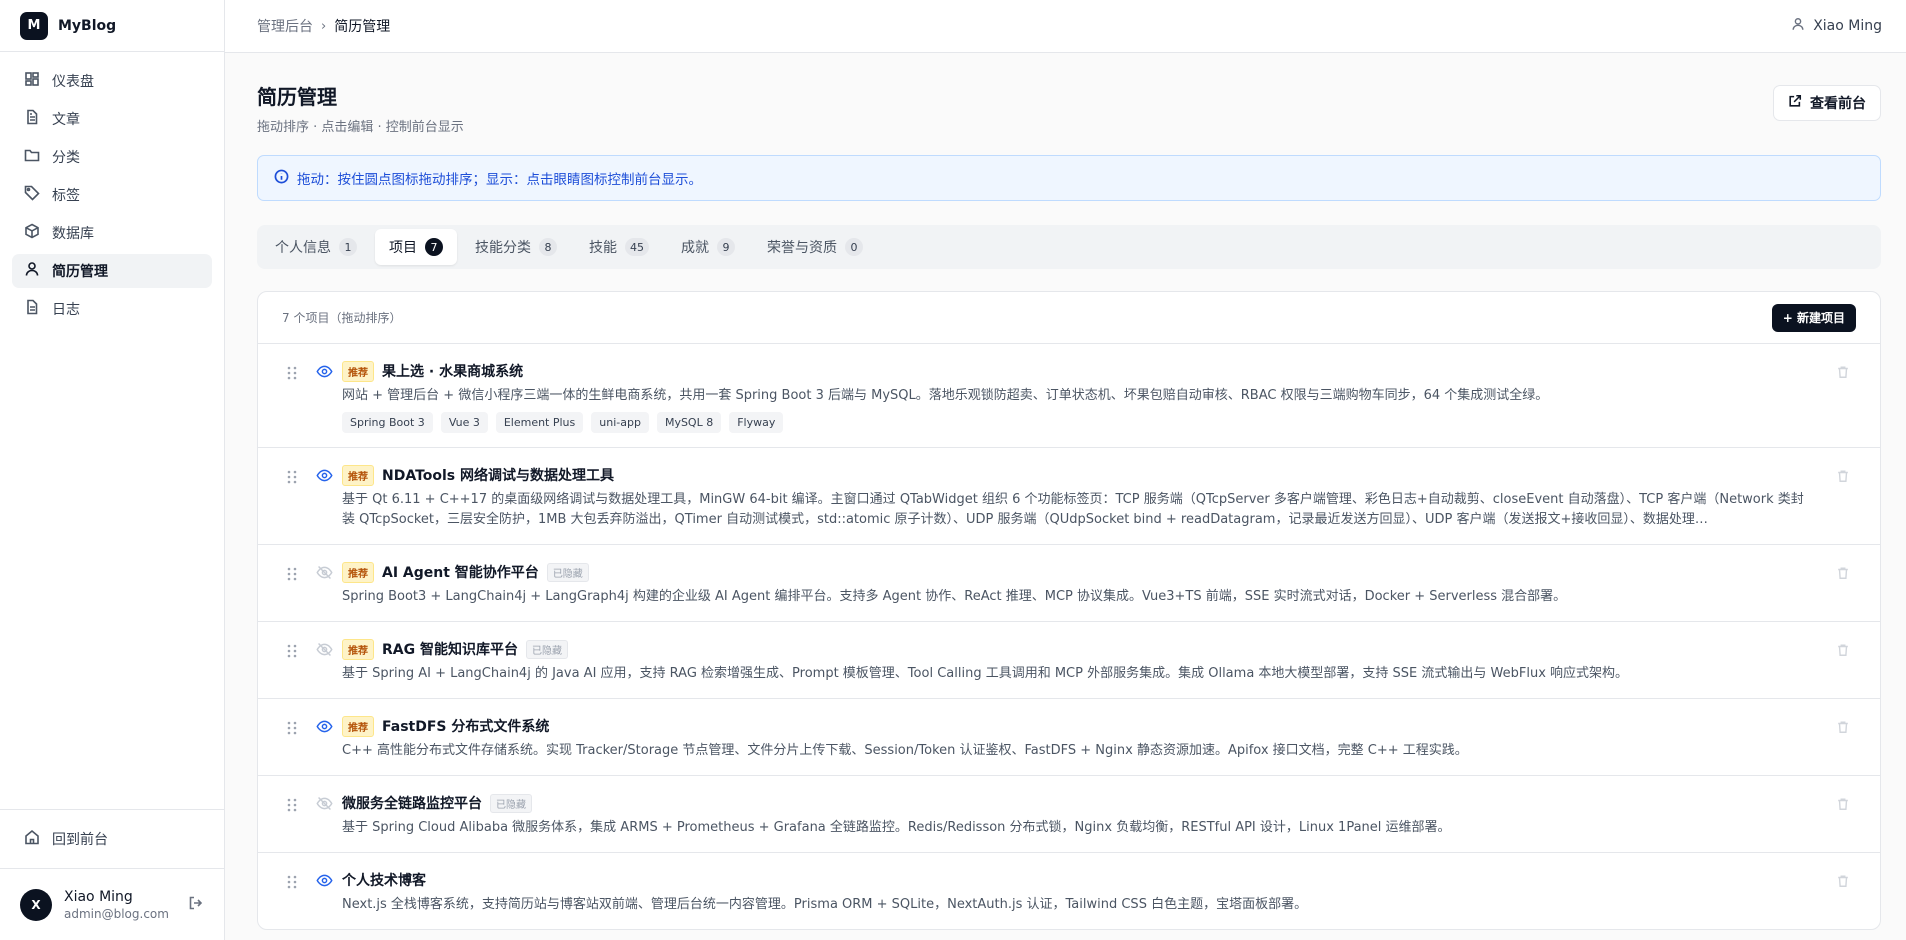 This screenshot has width=1906, height=940. Describe the element at coordinates (464, 422) in the screenshot. I see `tech-tag: Vue 3` at that location.